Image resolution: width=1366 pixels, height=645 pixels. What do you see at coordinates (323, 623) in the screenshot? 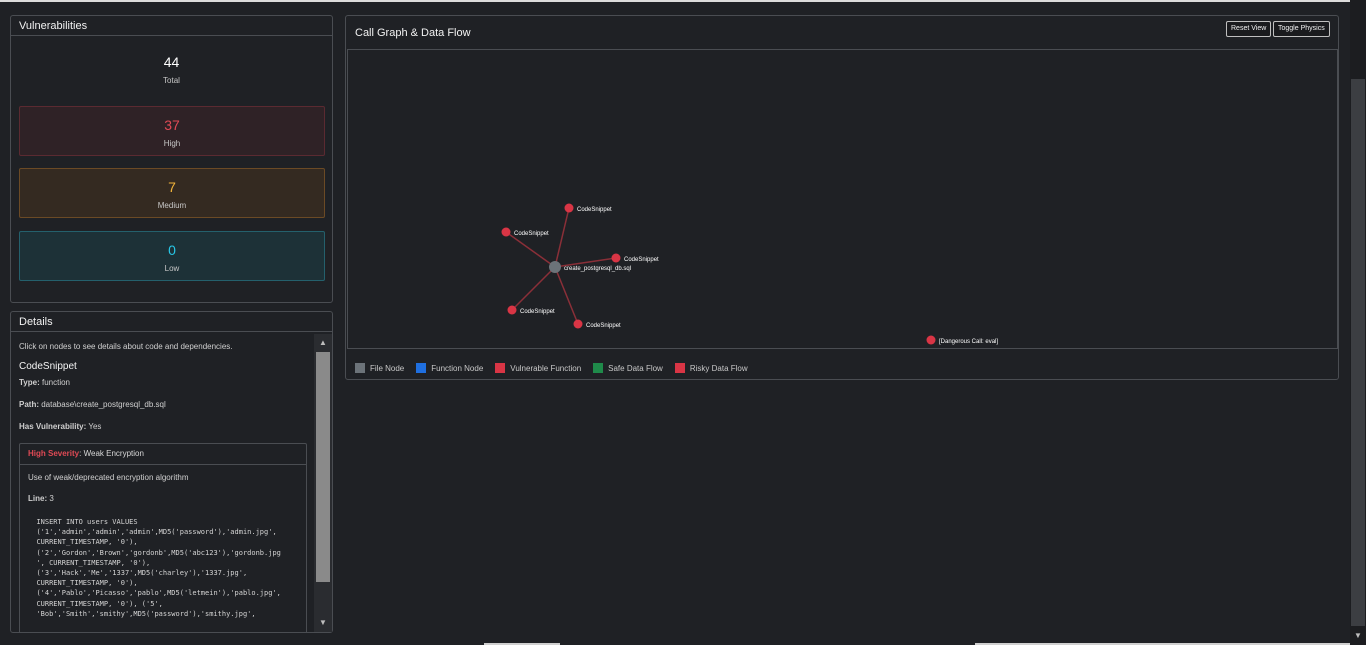
I see `scroll-down-icon: ▼` at bounding box center [323, 623].